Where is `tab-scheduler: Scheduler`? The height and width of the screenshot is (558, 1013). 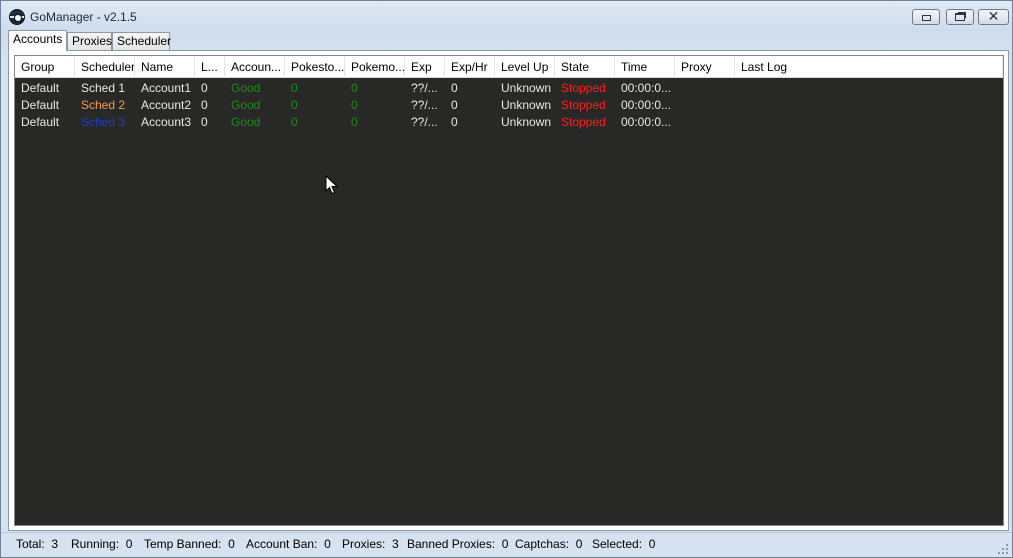 tab-scheduler: Scheduler is located at coordinates (141, 41).